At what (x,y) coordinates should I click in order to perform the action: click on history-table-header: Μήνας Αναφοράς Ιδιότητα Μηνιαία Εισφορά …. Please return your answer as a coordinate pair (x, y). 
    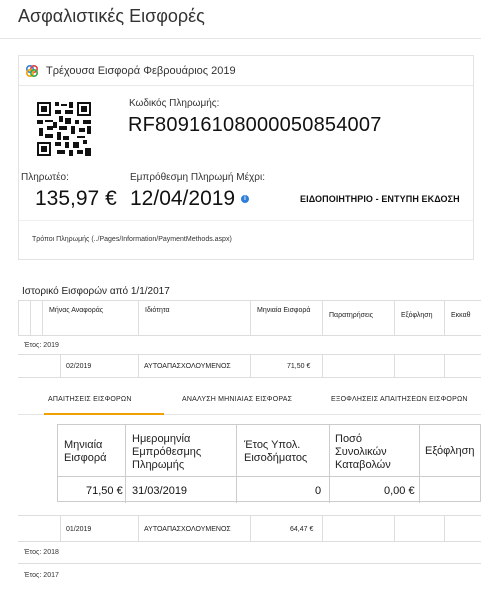
    Looking at the image, I should click on (249, 318).